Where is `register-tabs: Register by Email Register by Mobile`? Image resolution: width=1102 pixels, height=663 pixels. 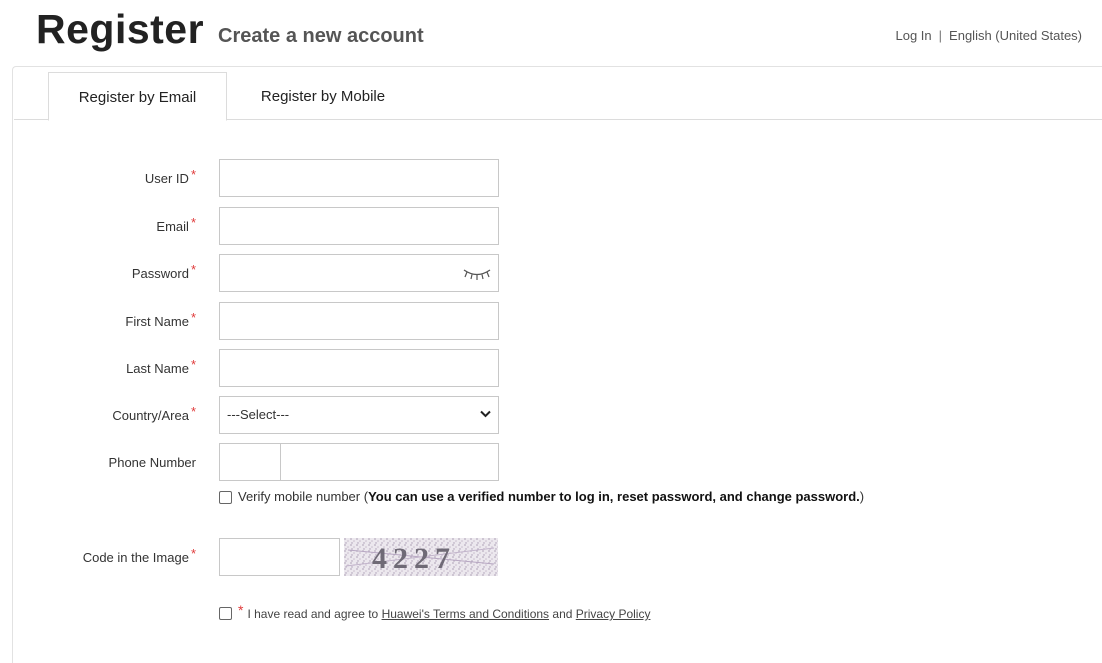 register-tabs: Register by Email Register by Mobile is located at coordinates (558, 96).